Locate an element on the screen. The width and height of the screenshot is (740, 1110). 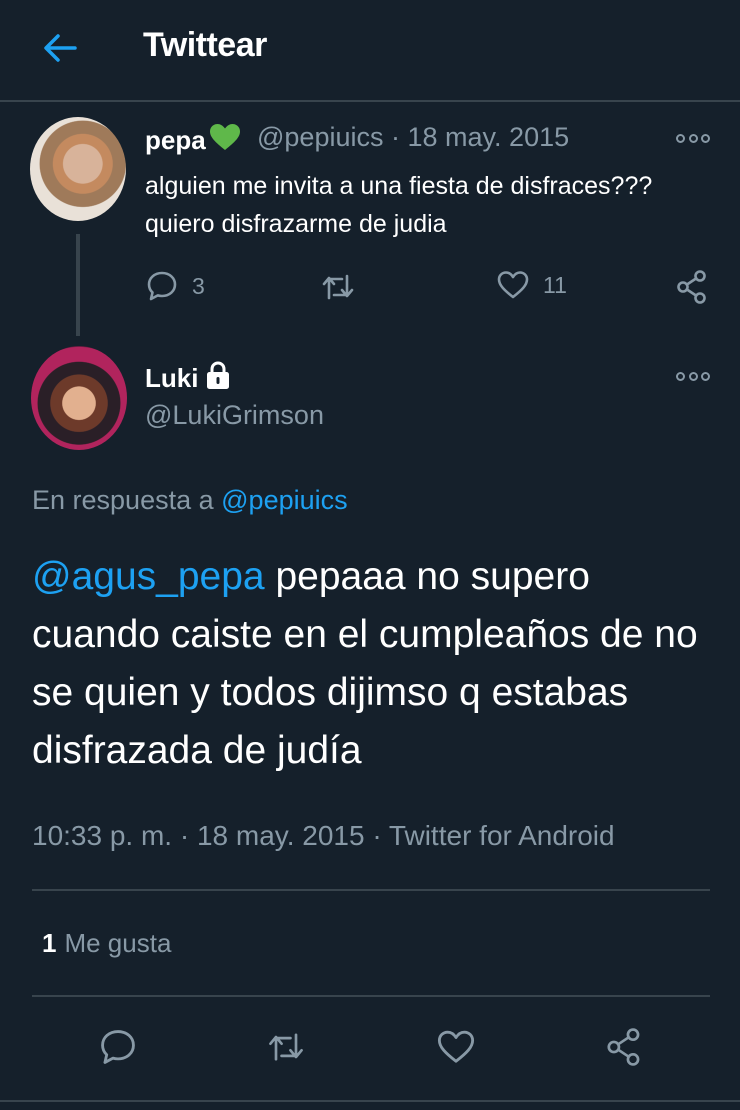
bottom-divider is located at coordinates (370, 1101).